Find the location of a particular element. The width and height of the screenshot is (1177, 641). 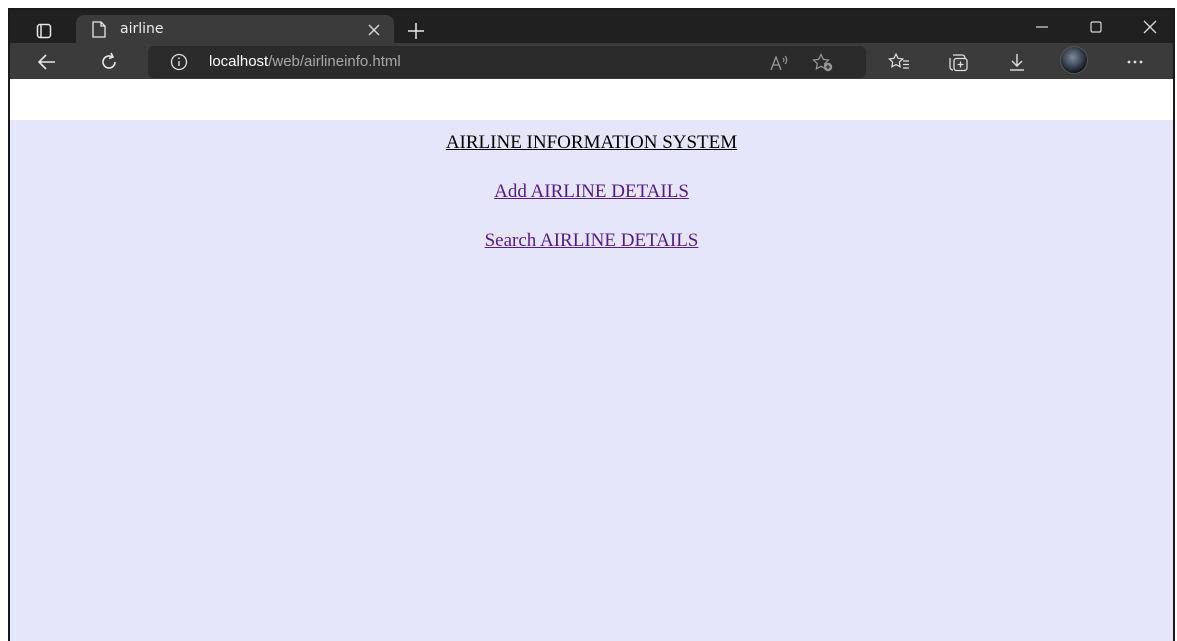

close-window-icon is located at coordinates (1150, 26).